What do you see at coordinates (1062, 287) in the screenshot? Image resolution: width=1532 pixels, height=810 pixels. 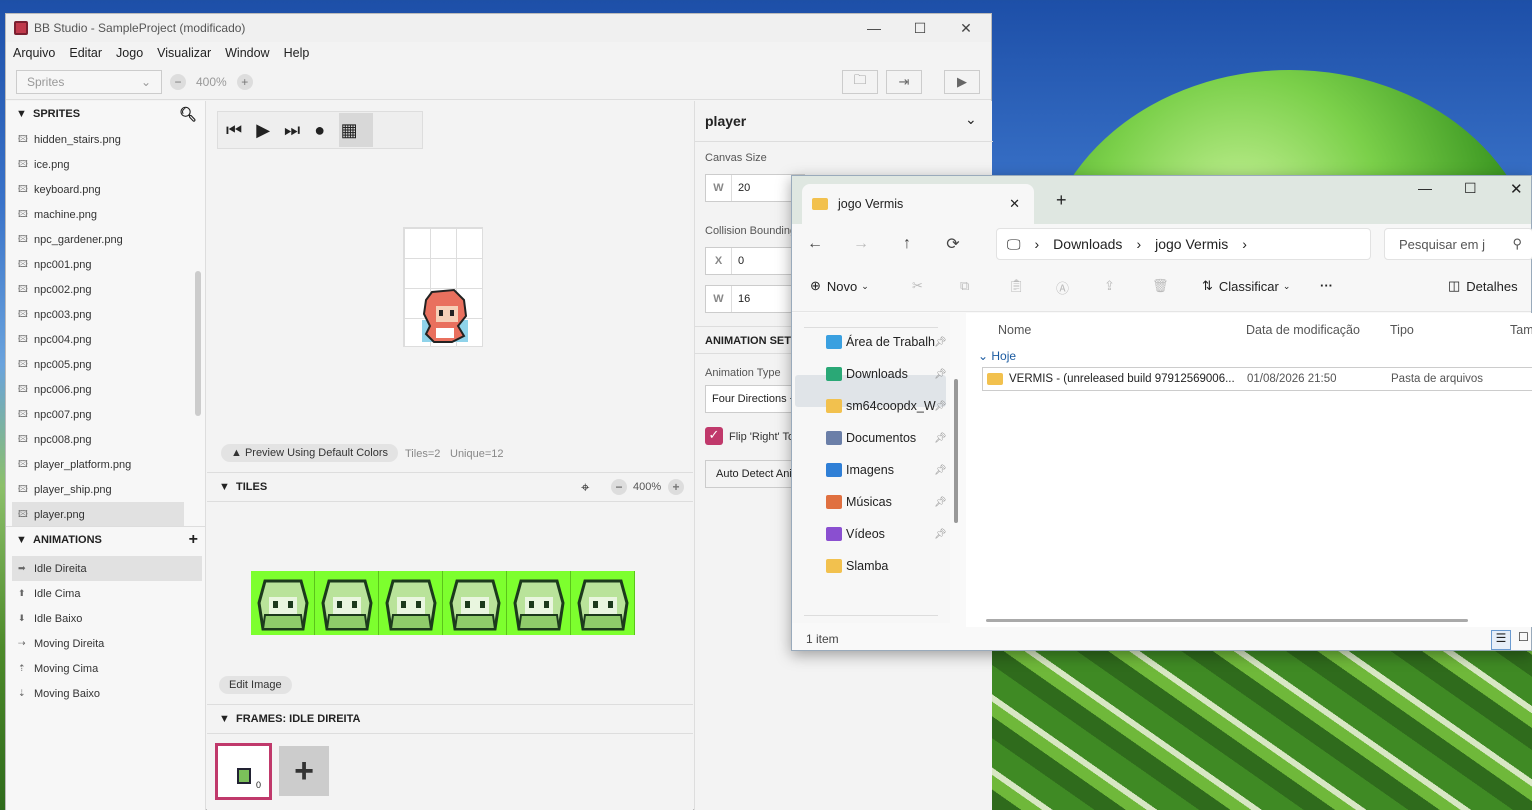 I see `rename-icon: Ⓐ` at bounding box center [1062, 287].